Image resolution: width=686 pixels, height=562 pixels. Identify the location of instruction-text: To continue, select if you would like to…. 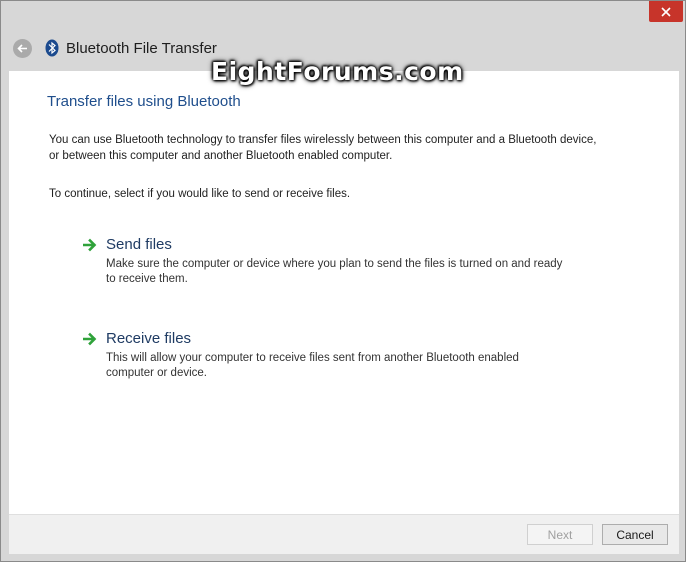
(200, 194).